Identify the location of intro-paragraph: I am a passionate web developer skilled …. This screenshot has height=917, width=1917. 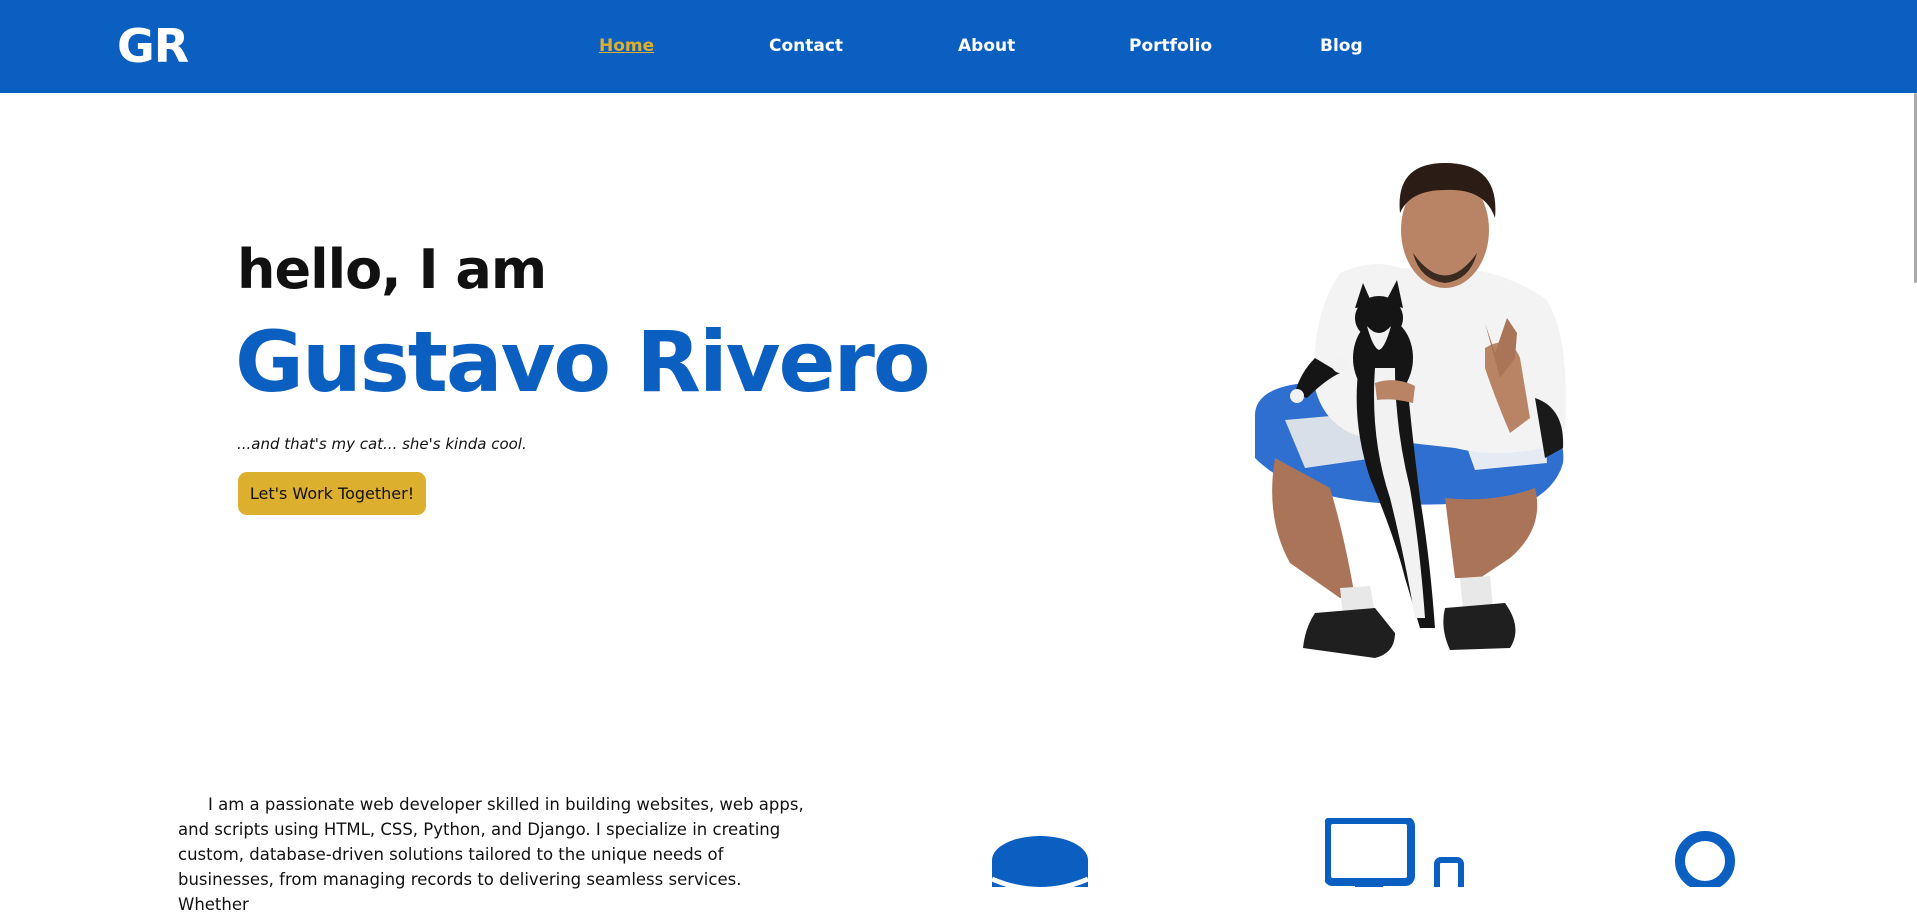
(493, 854).